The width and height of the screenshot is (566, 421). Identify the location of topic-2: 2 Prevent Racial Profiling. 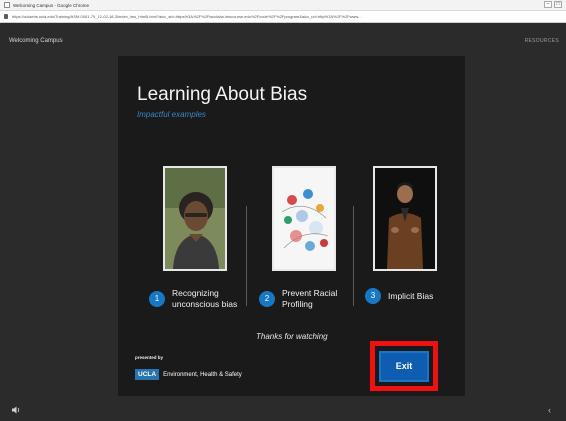
(298, 299).